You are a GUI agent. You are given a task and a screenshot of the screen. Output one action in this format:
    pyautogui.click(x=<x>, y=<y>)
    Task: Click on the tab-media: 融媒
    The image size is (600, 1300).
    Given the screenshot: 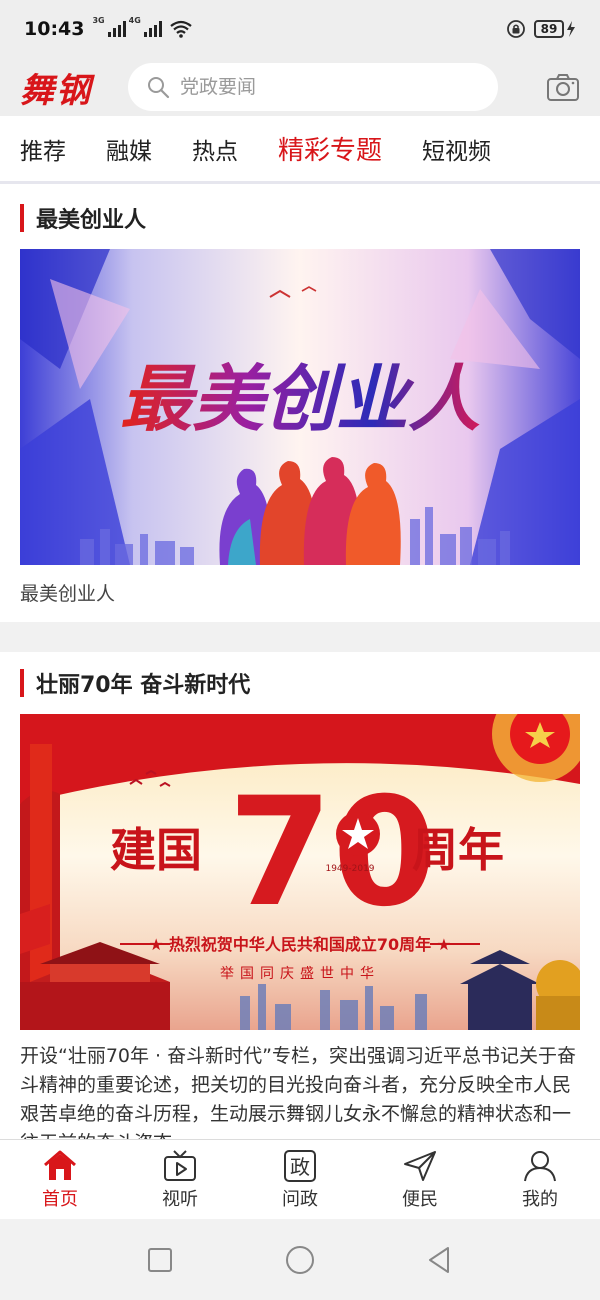 What is the action you would take?
    pyautogui.click(x=129, y=149)
    